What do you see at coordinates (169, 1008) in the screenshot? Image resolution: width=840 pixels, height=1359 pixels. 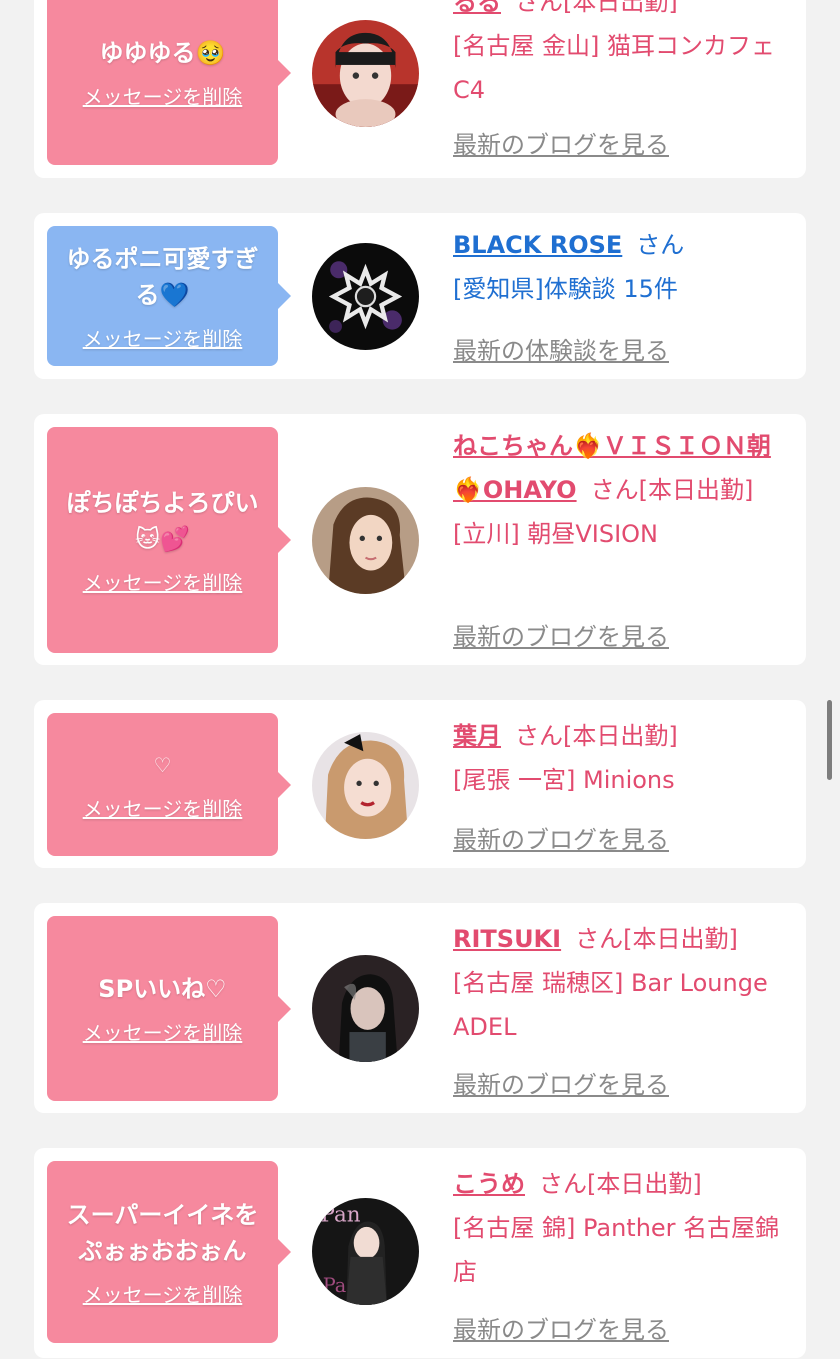 I see `message-bubble: SPいいね♡ メッセージを削除` at bounding box center [169, 1008].